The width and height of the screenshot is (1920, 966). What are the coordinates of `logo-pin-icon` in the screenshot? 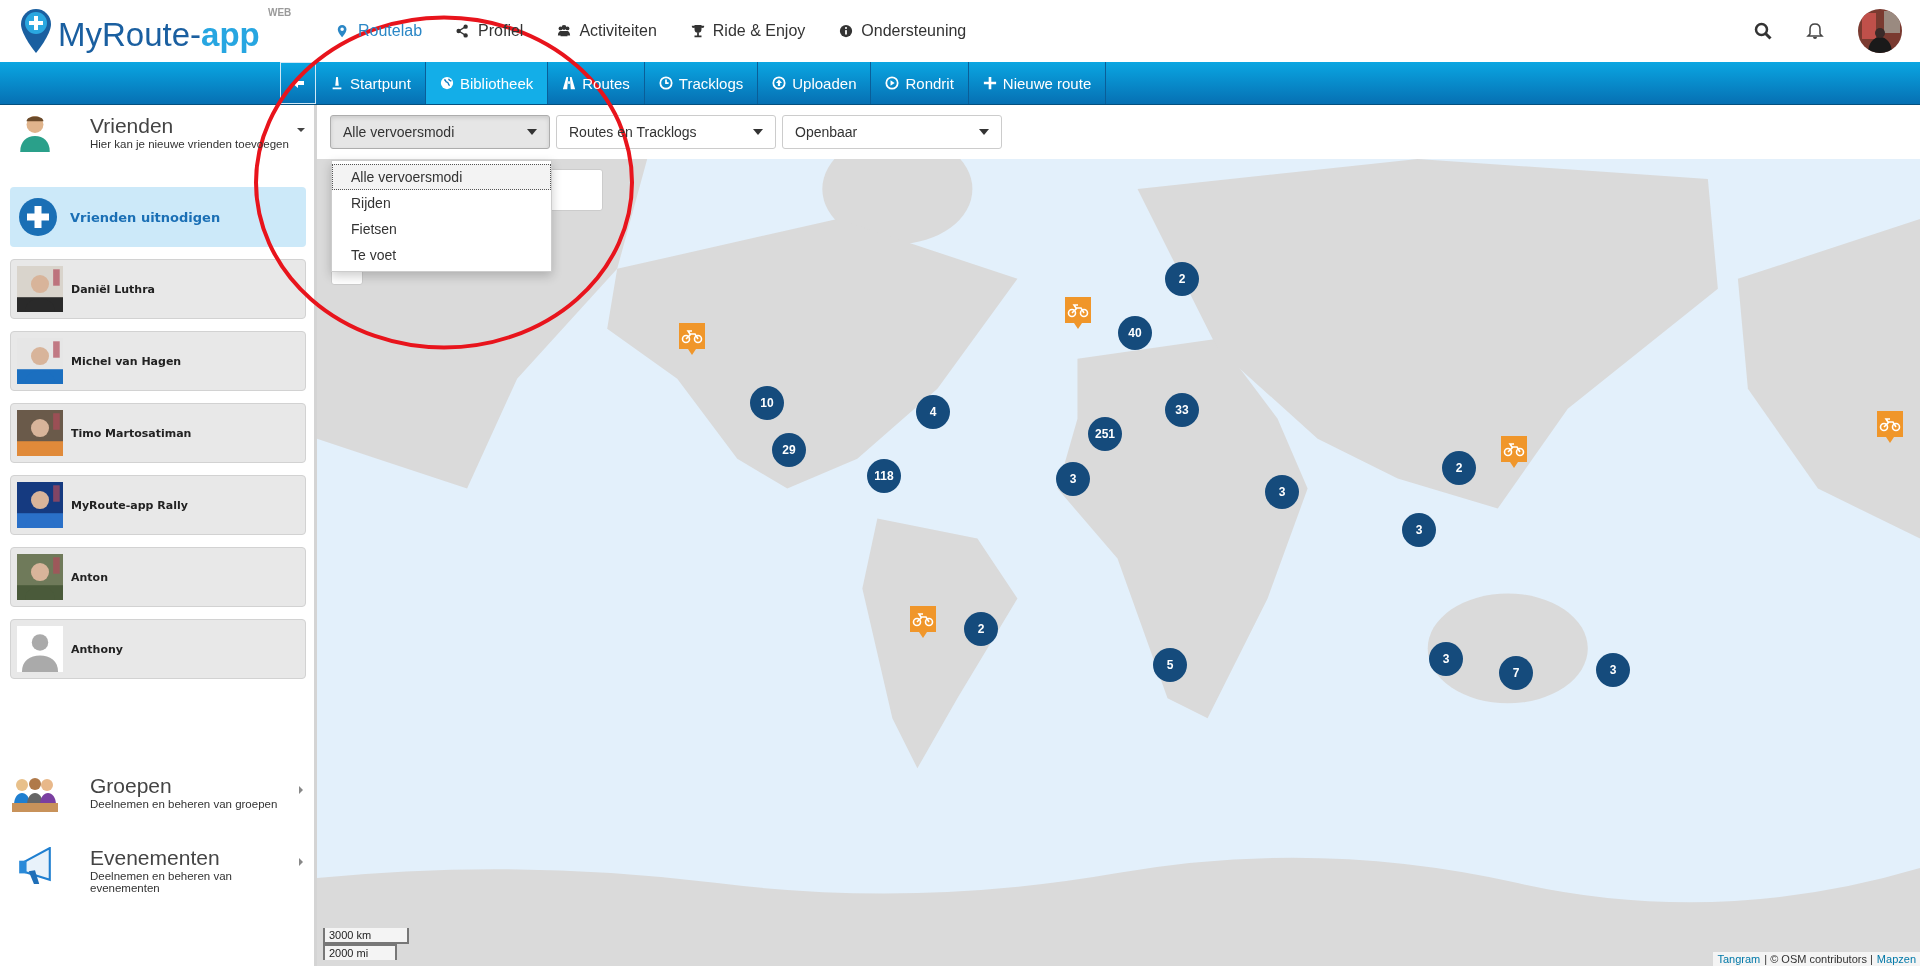 It's located at (36, 31).